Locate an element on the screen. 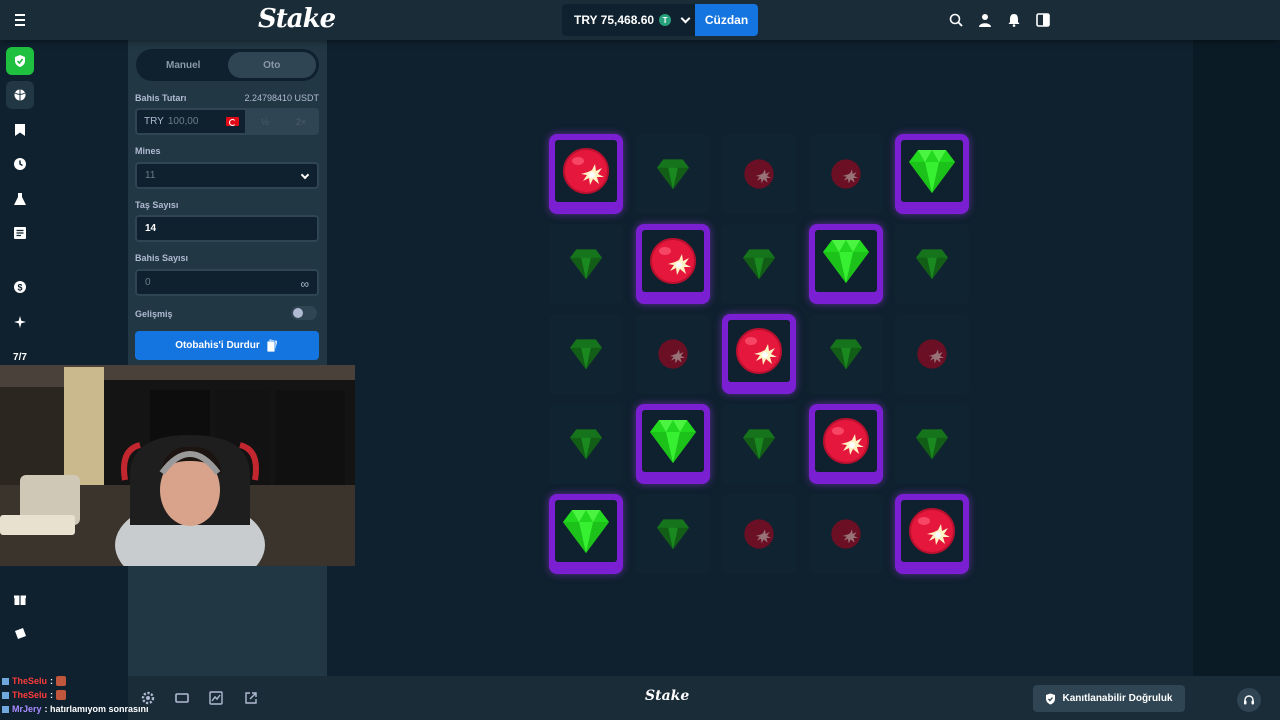 This screenshot has height=720, width=1280. chat-text: : hatırlamıyom sonrasını is located at coordinates (96, 709).